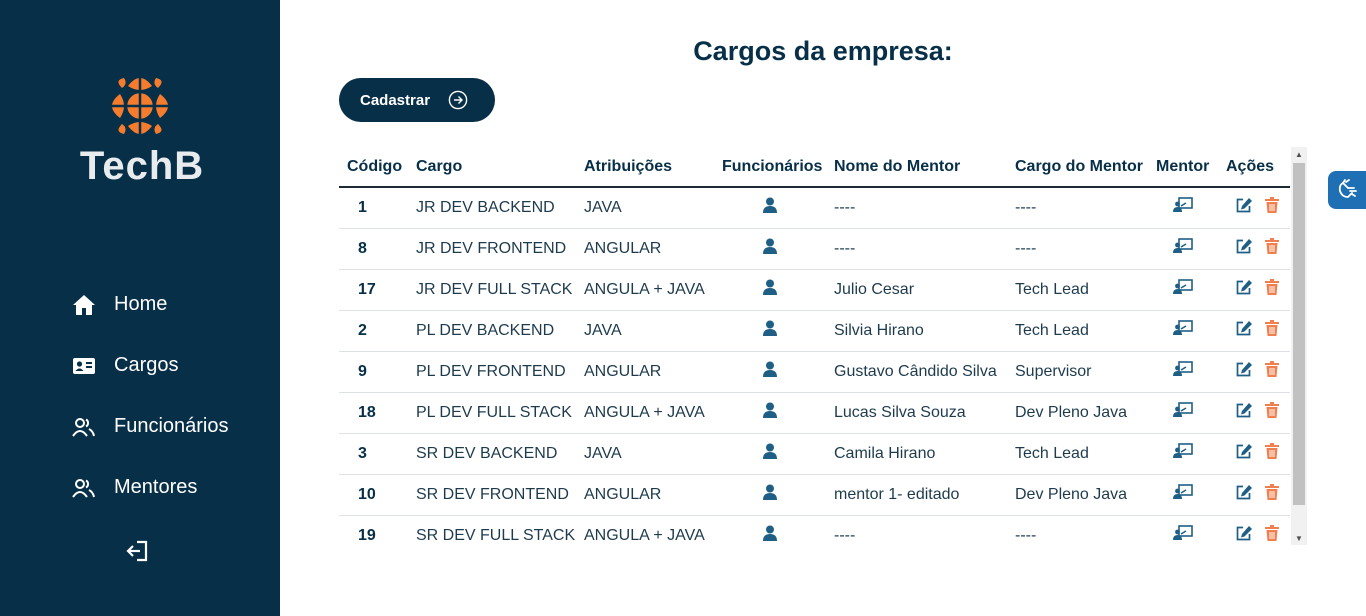  Describe the element at coordinates (1299, 154) in the screenshot. I see `scroll-up-arrow-icon: ▲` at that location.